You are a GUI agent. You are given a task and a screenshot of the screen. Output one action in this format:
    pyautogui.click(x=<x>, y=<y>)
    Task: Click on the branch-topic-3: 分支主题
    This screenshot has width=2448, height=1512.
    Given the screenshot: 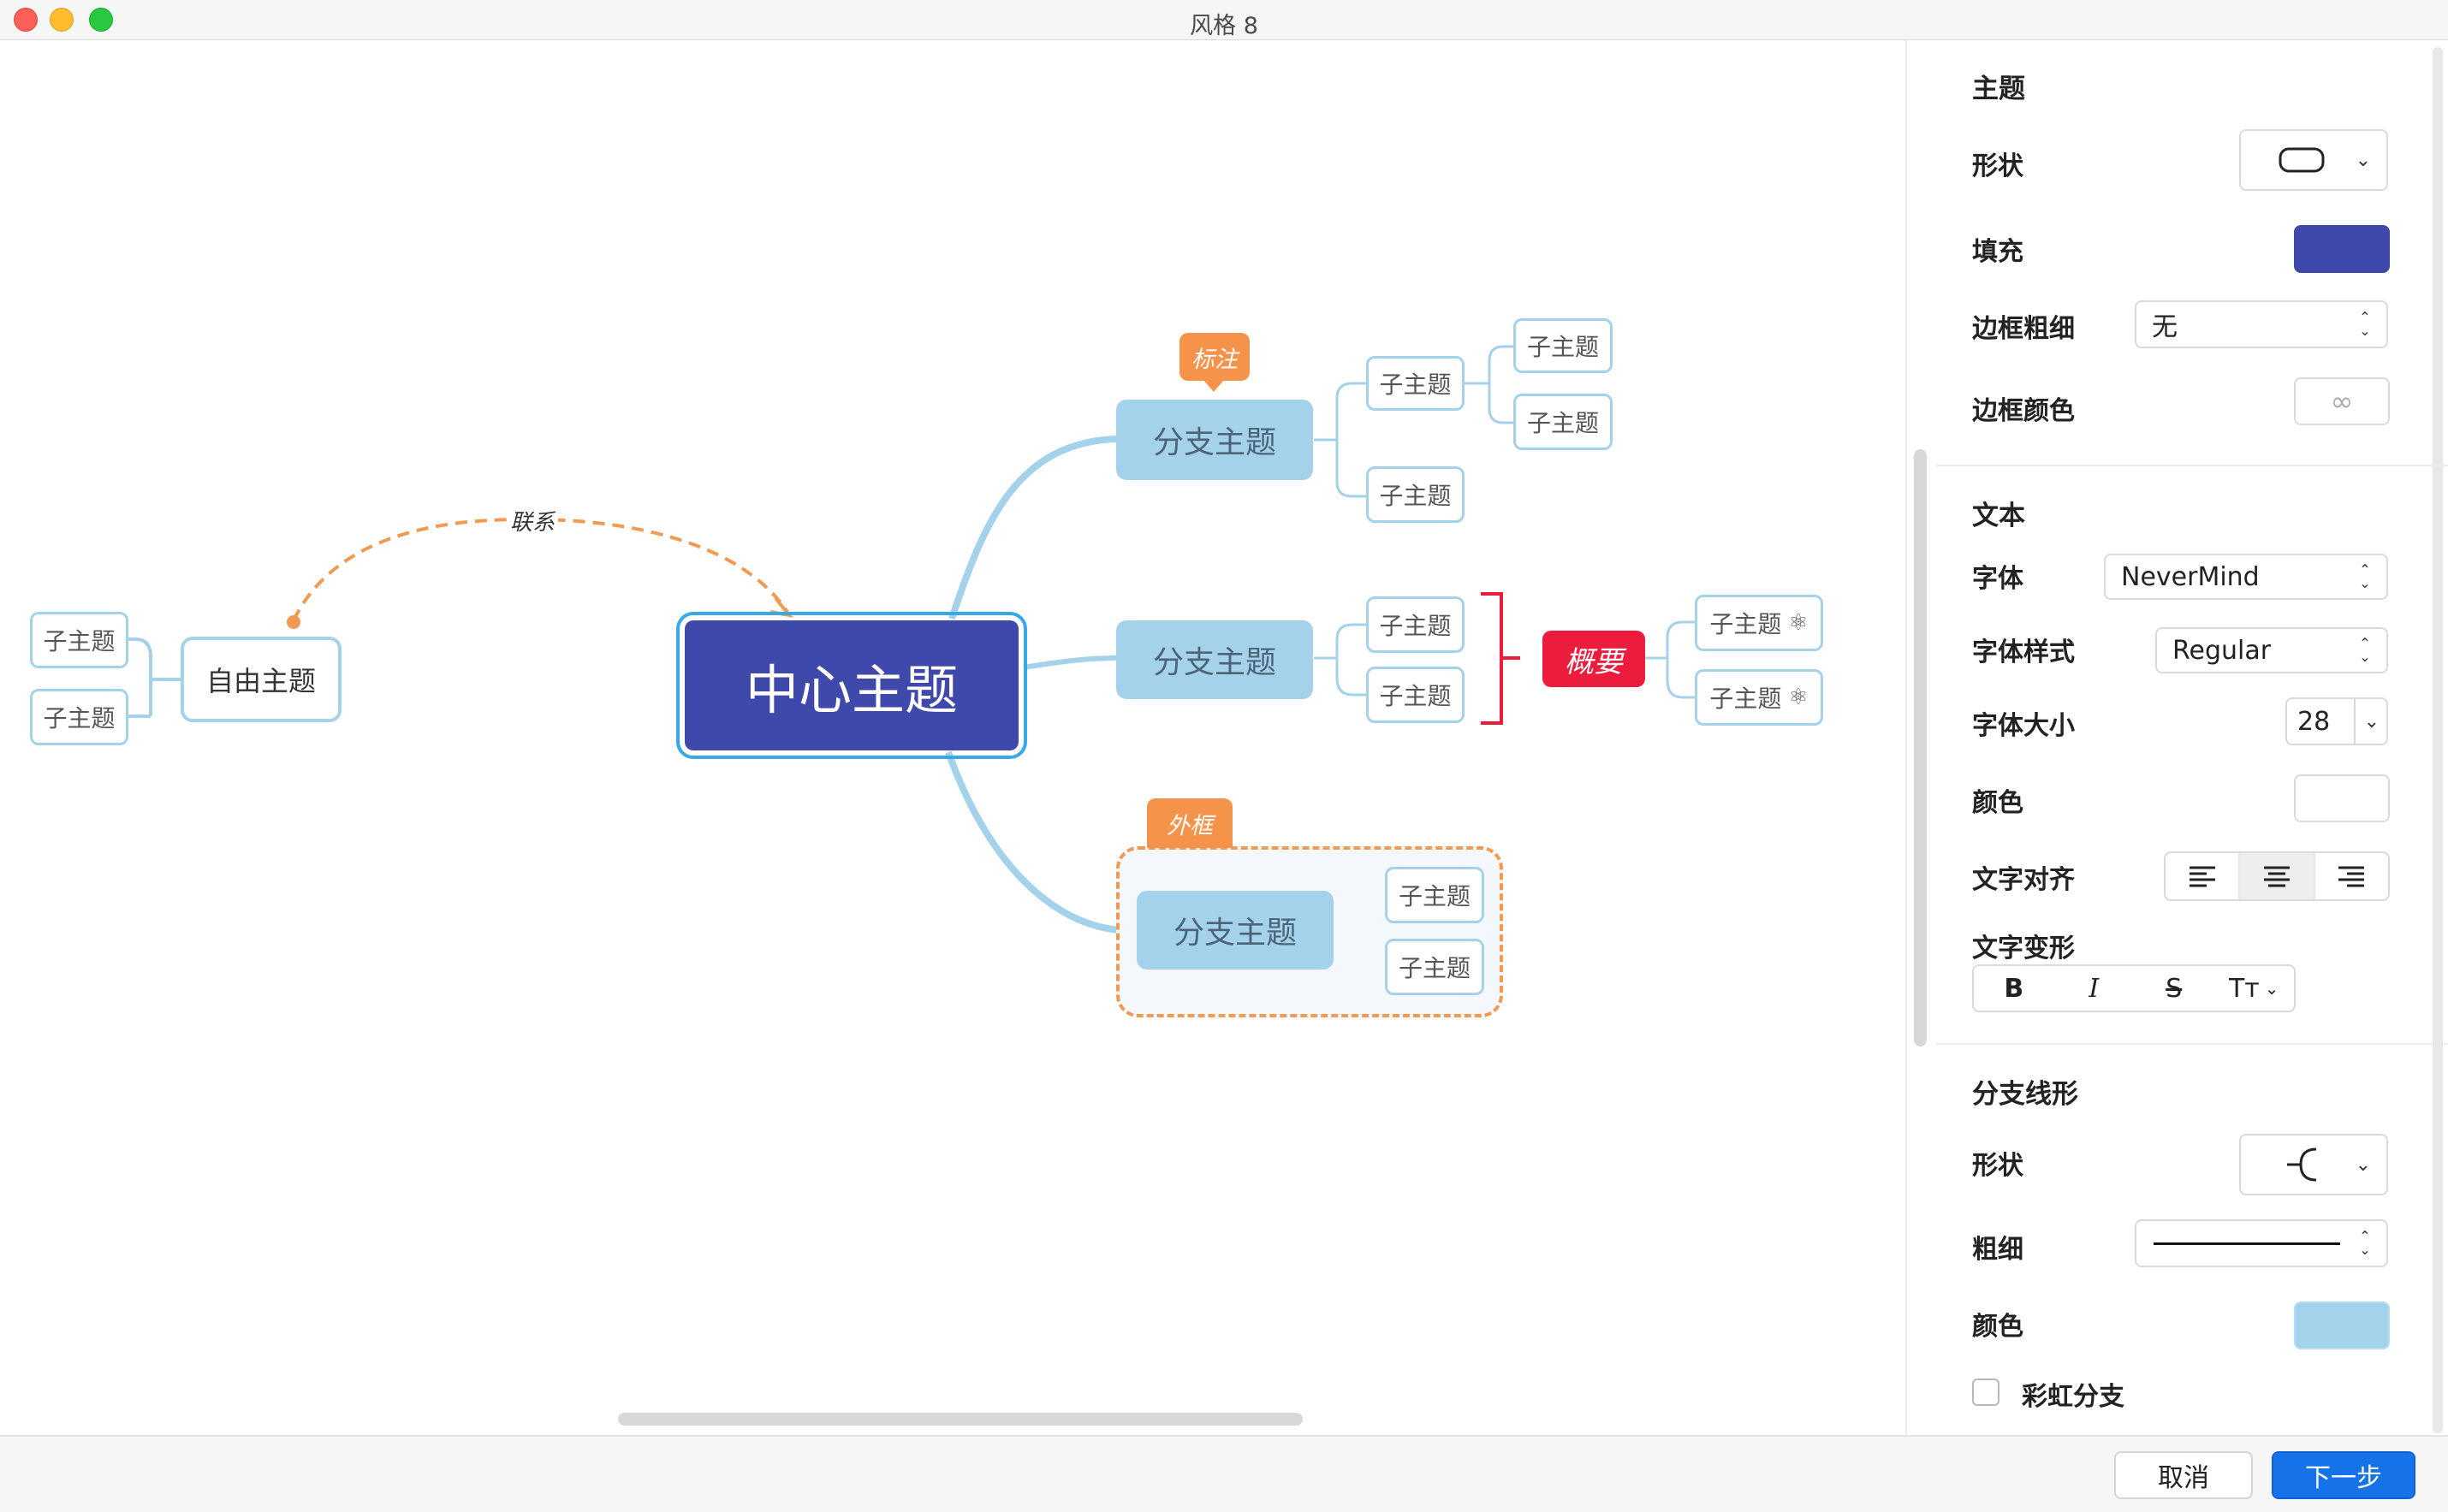 What is the action you would take?
    pyautogui.click(x=1236, y=930)
    